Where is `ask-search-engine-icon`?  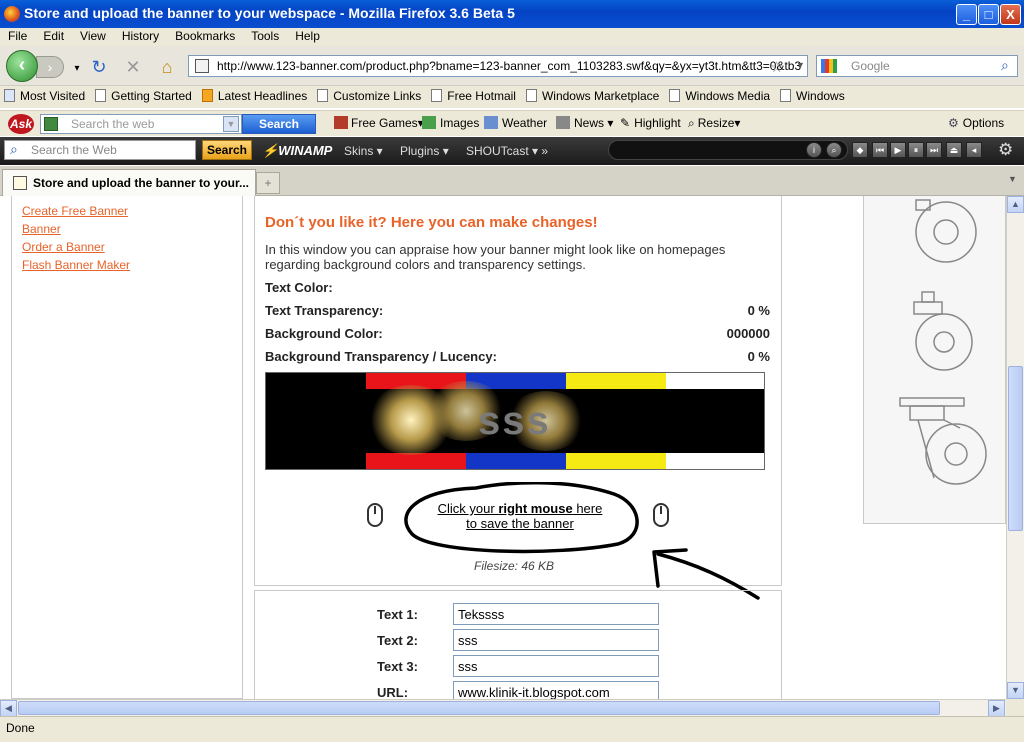 ask-search-engine-icon is located at coordinates (51, 124).